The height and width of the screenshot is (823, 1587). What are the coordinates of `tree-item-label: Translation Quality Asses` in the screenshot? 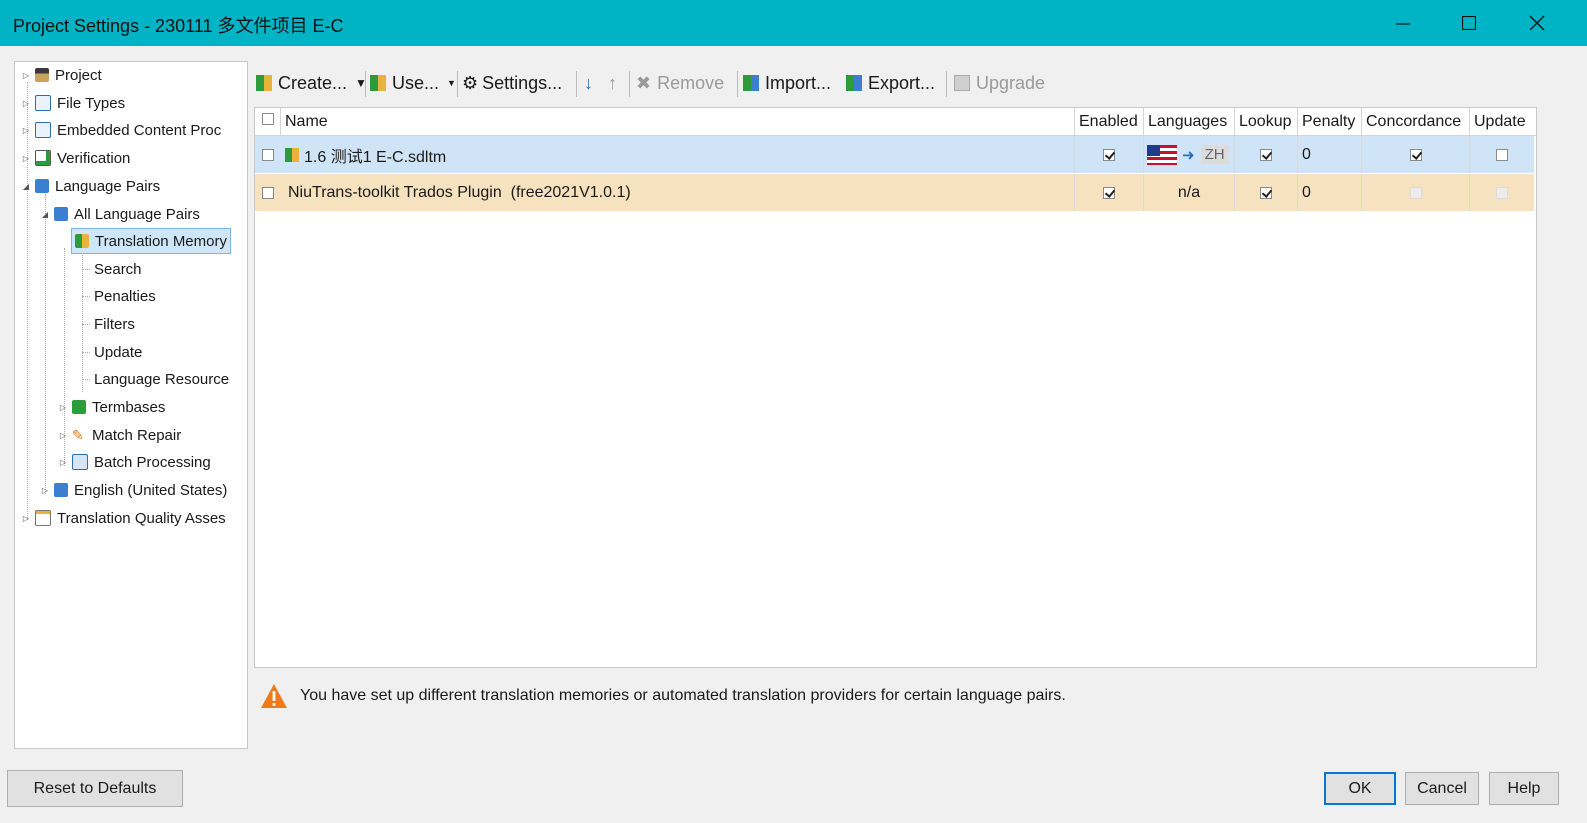 It's located at (141, 518).